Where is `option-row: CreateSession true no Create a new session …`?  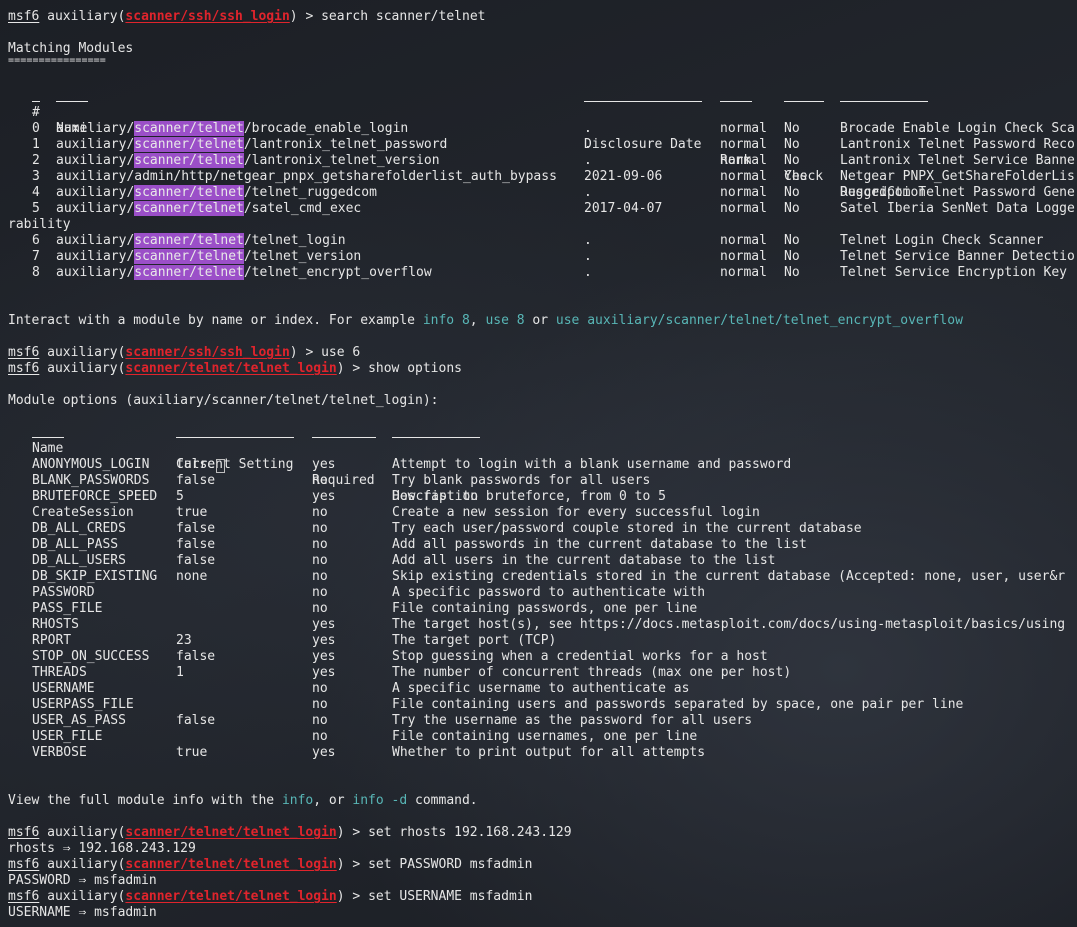 option-row: CreateSession true no Create a new session … is located at coordinates (542, 513).